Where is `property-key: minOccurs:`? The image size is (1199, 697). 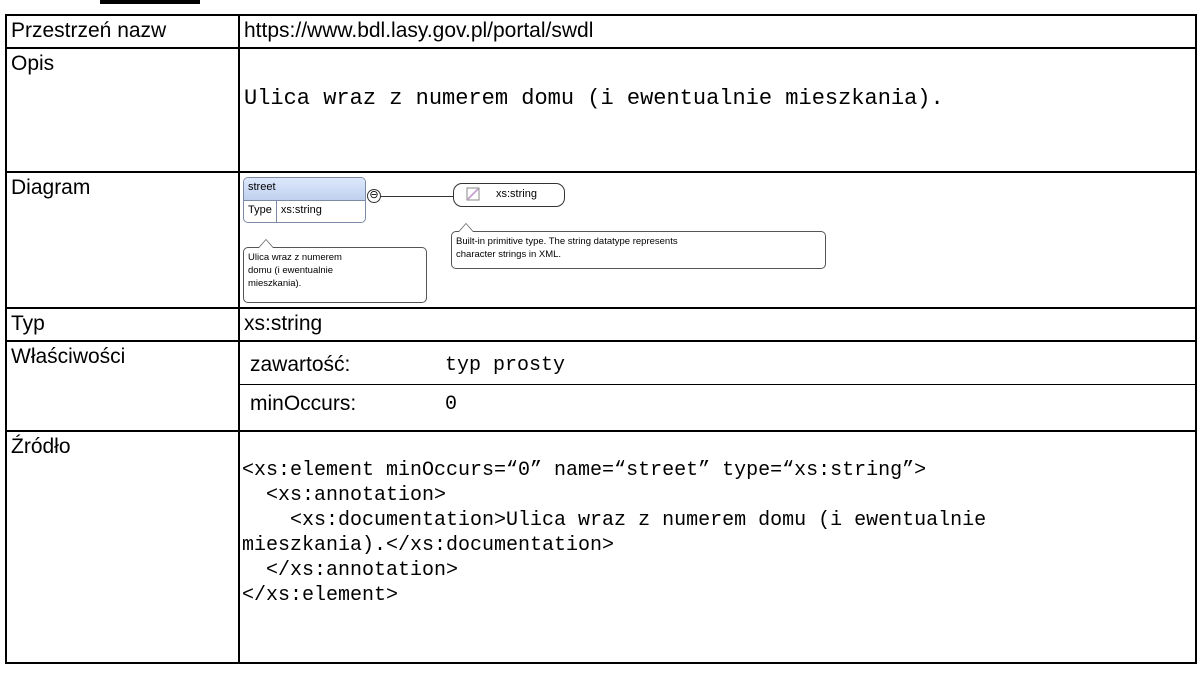 property-key: minOccurs: is located at coordinates (303, 403).